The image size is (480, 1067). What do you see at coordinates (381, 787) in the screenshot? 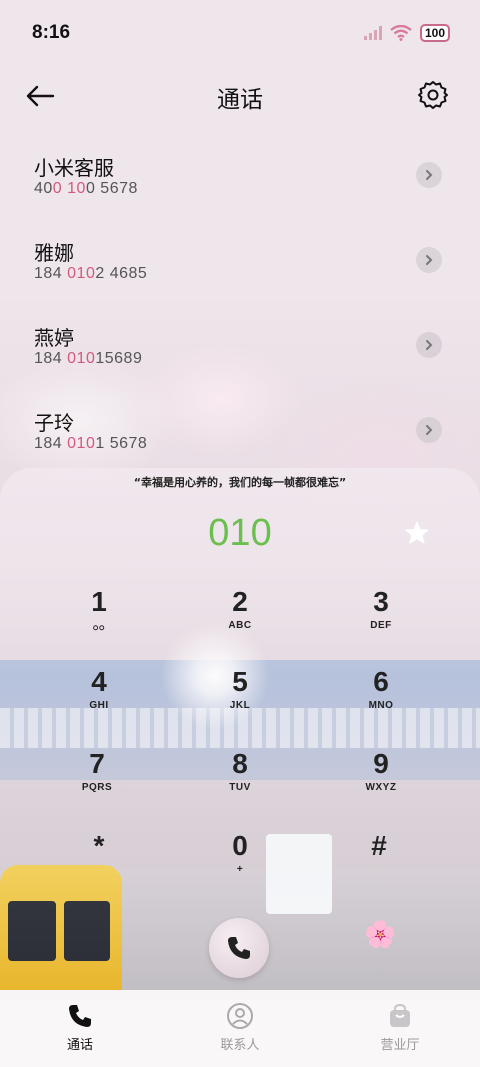
I see `key-letters: WXYZ` at bounding box center [381, 787].